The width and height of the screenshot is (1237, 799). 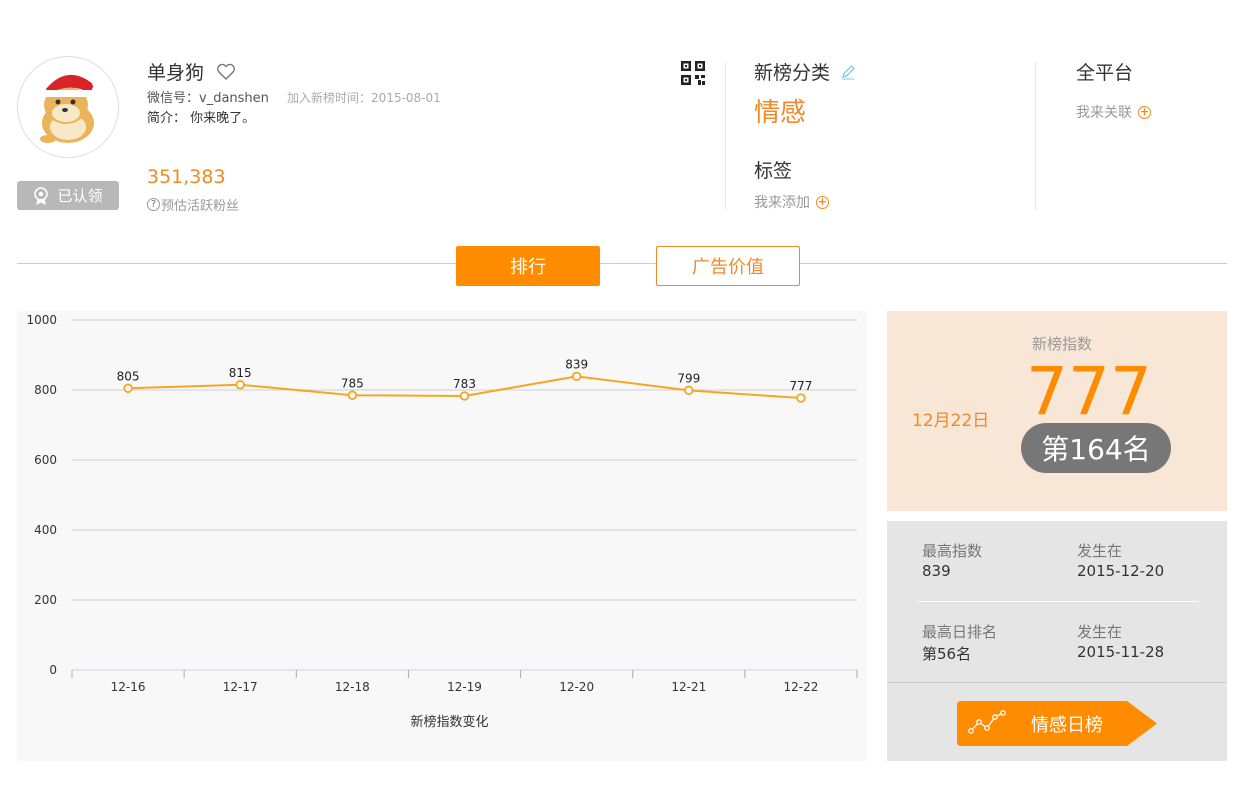 I want to click on name-row: 单身狗, so click(x=191, y=71).